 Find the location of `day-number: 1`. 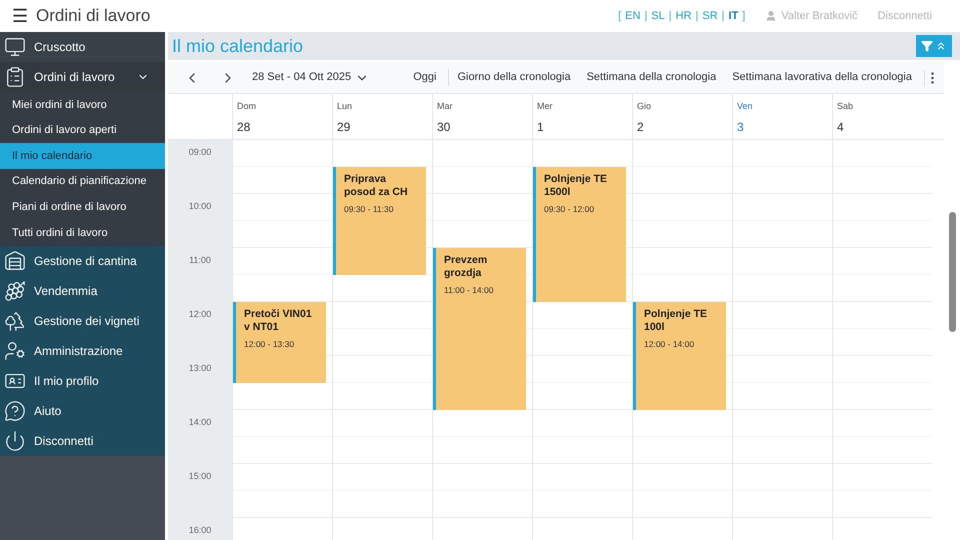

day-number: 1 is located at coordinates (541, 127).